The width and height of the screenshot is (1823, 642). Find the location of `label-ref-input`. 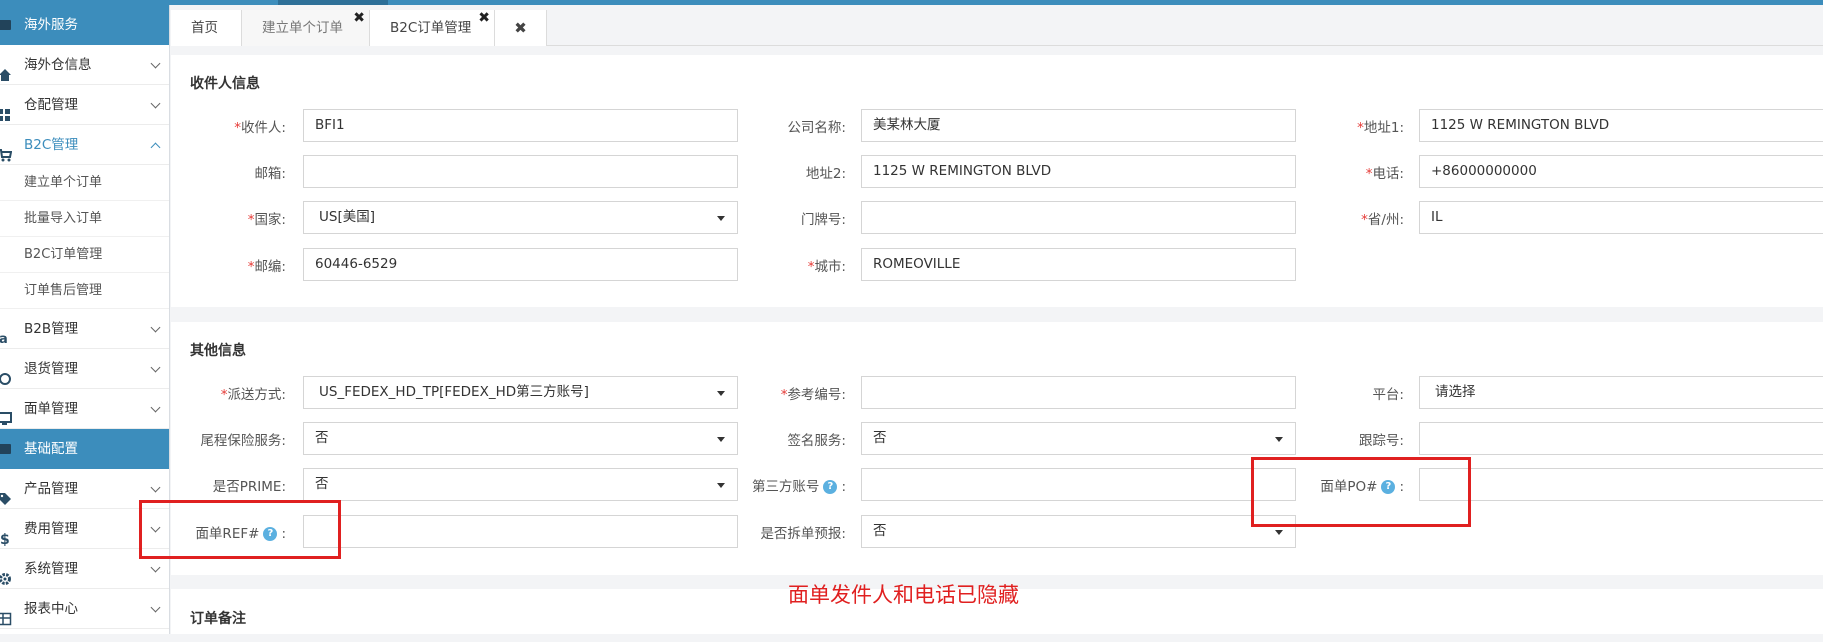

label-ref-input is located at coordinates (520, 531).